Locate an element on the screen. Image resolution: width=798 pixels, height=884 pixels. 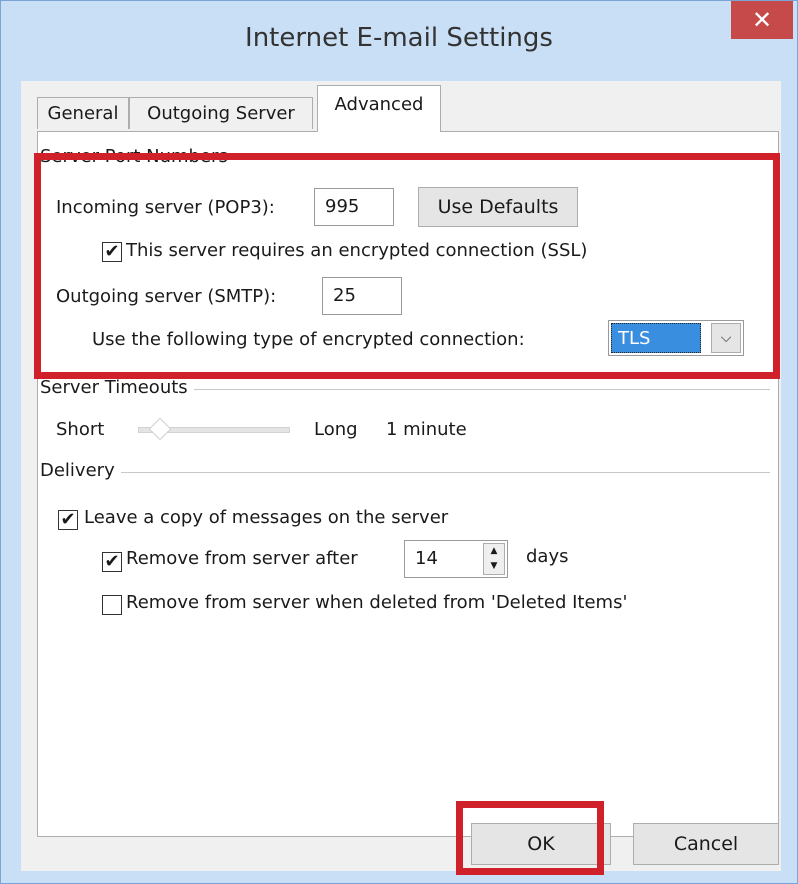
close-icon: ✕ is located at coordinates (762, 20).